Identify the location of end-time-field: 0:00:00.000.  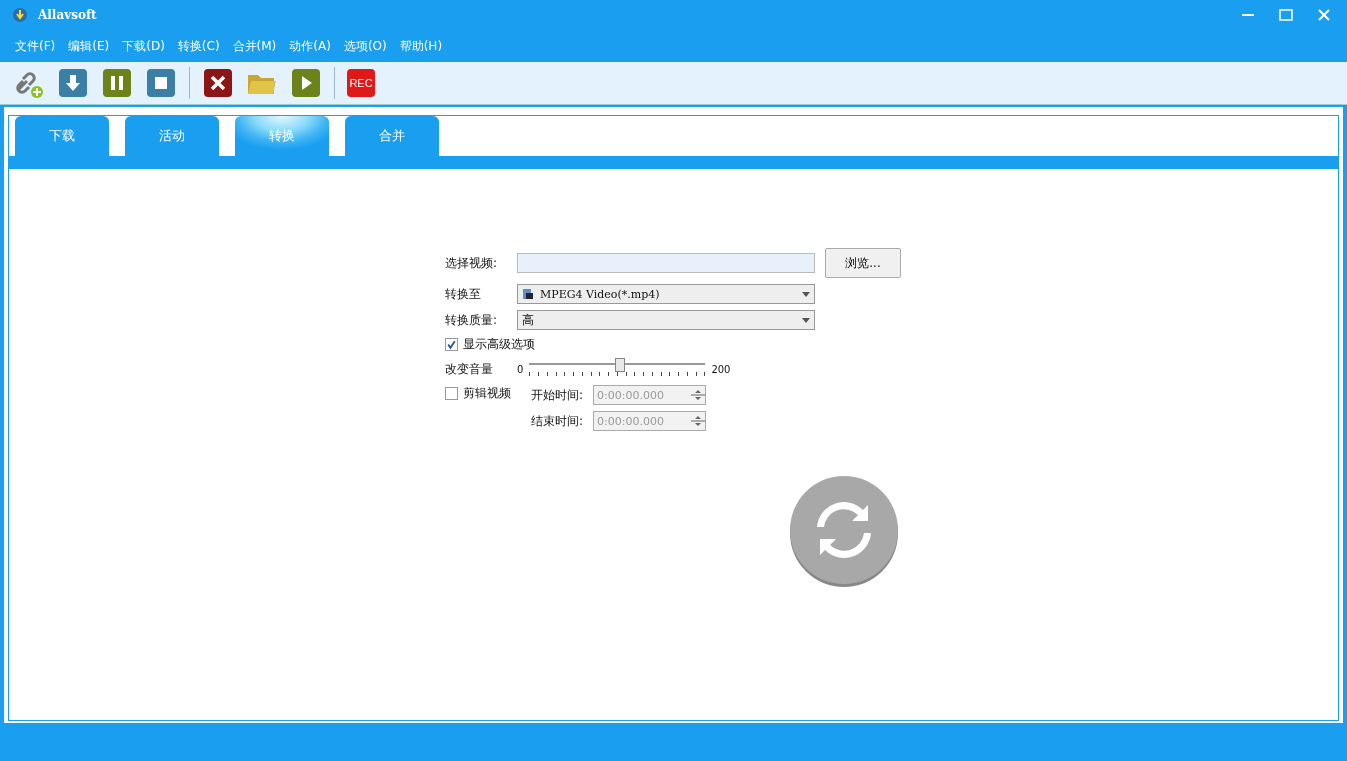
(650, 421).